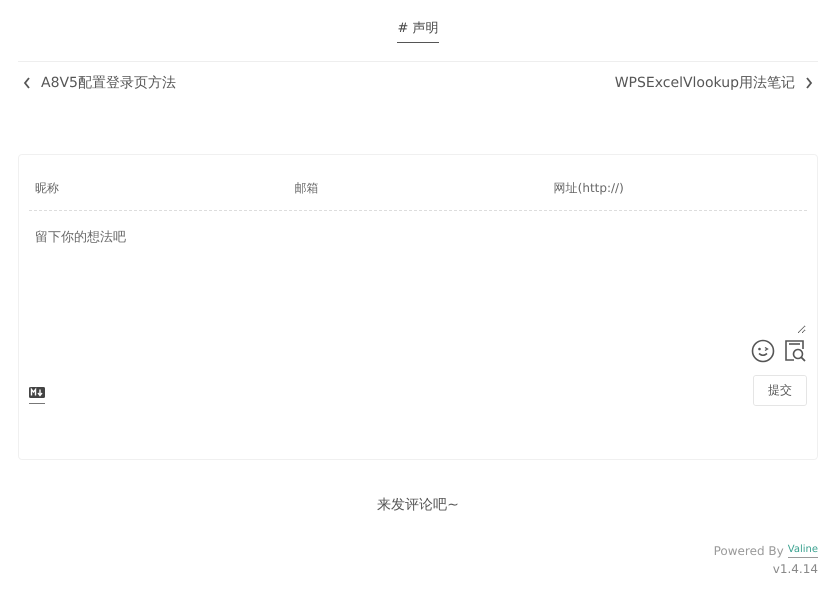 This screenshot has width=836, height=591. I want to click on empty-comments-message: 来发评论吧~, so click(418, 505).